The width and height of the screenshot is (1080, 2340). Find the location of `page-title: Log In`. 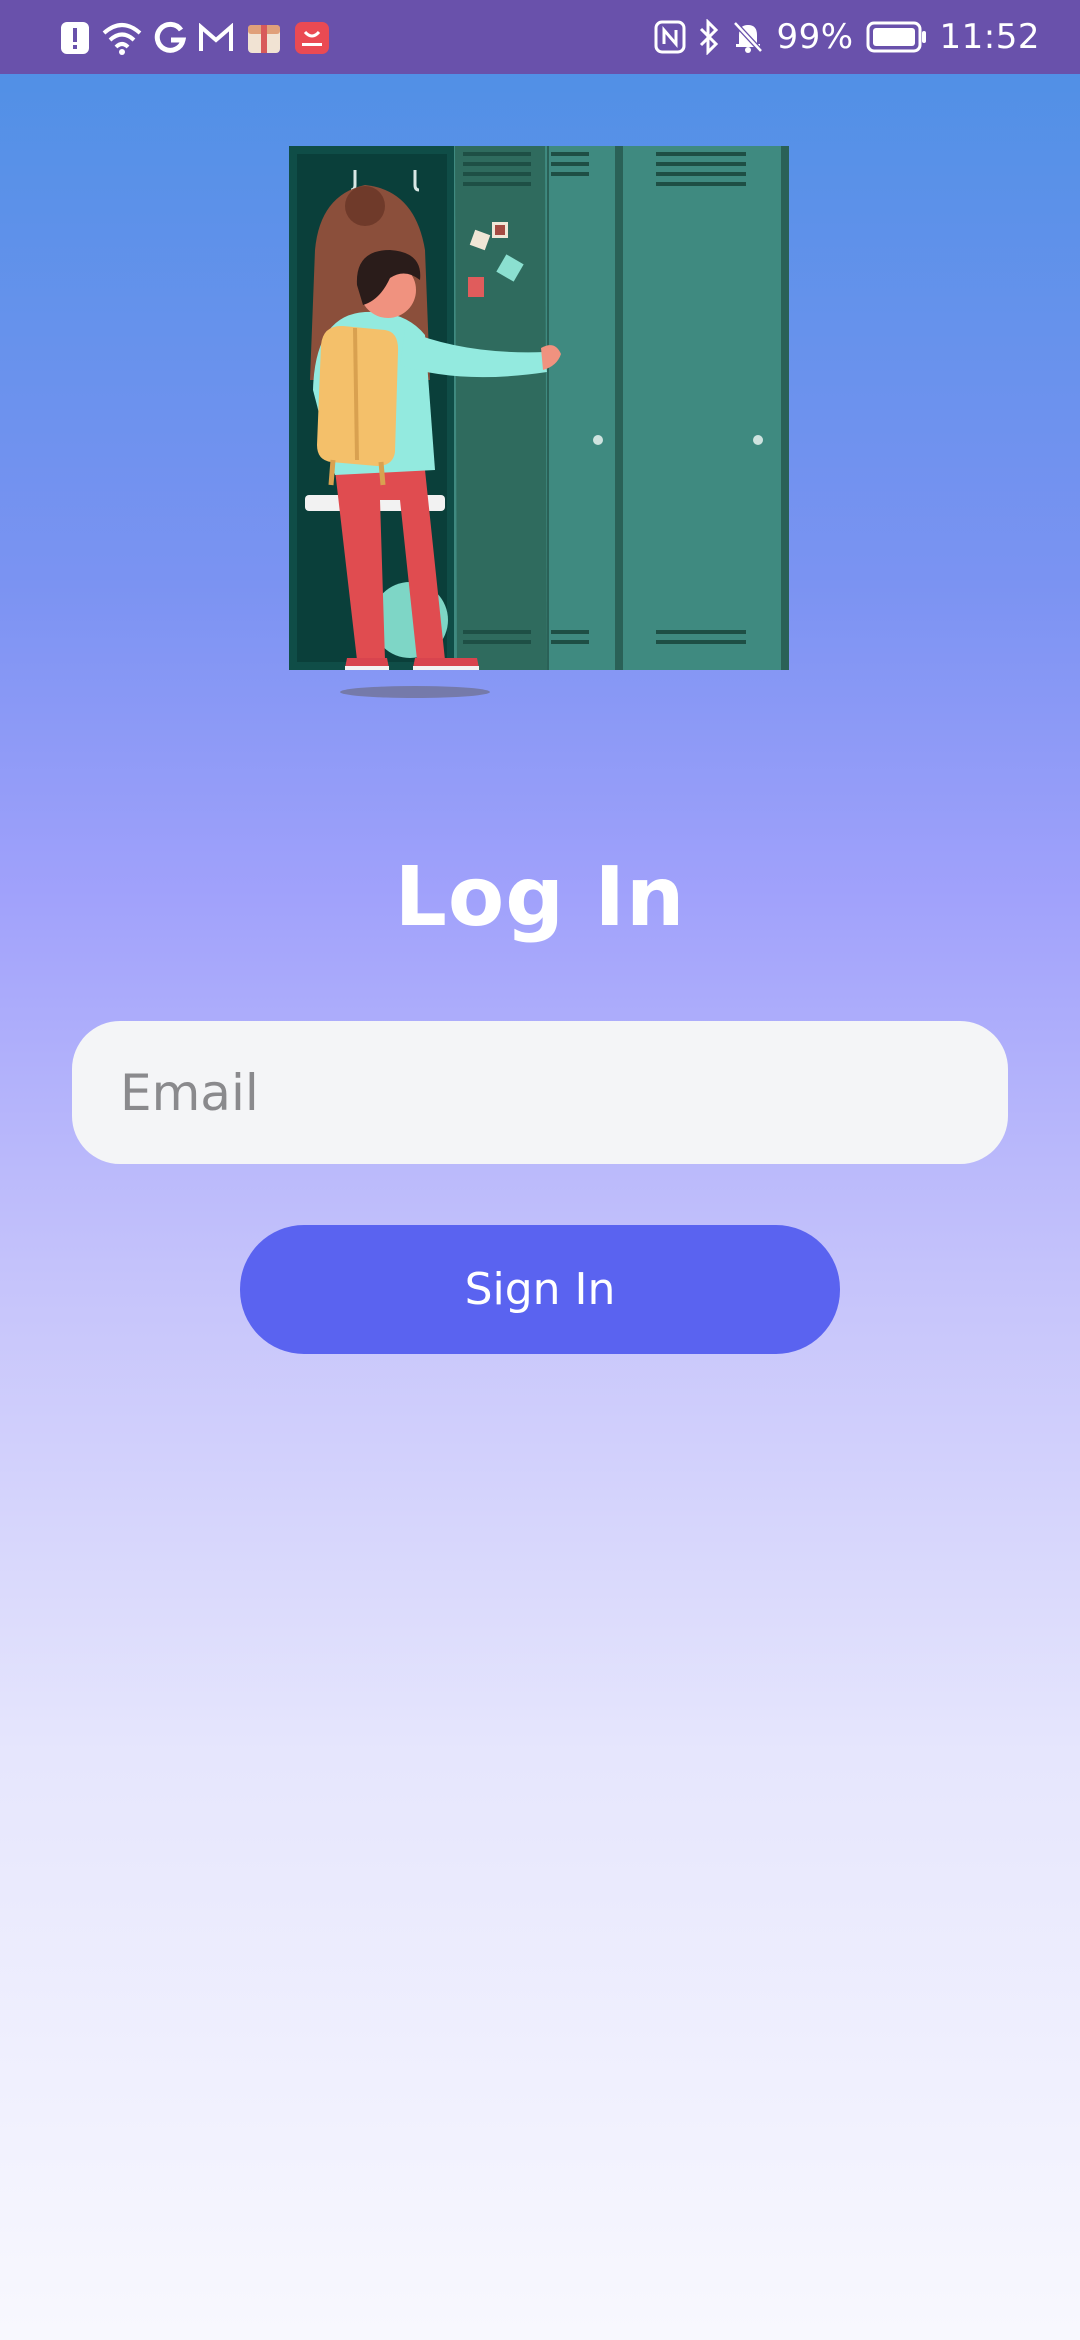

page-title: Log In is located at coordinates (540, 897).